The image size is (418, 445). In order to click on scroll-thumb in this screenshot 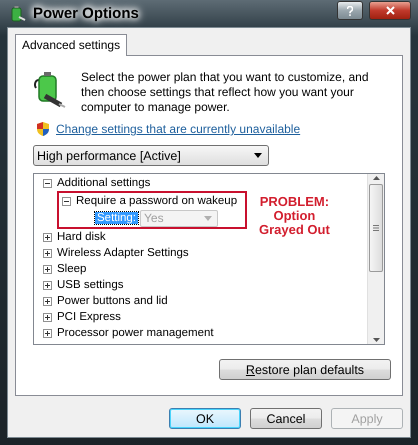, I will do `click(376, 228)`.